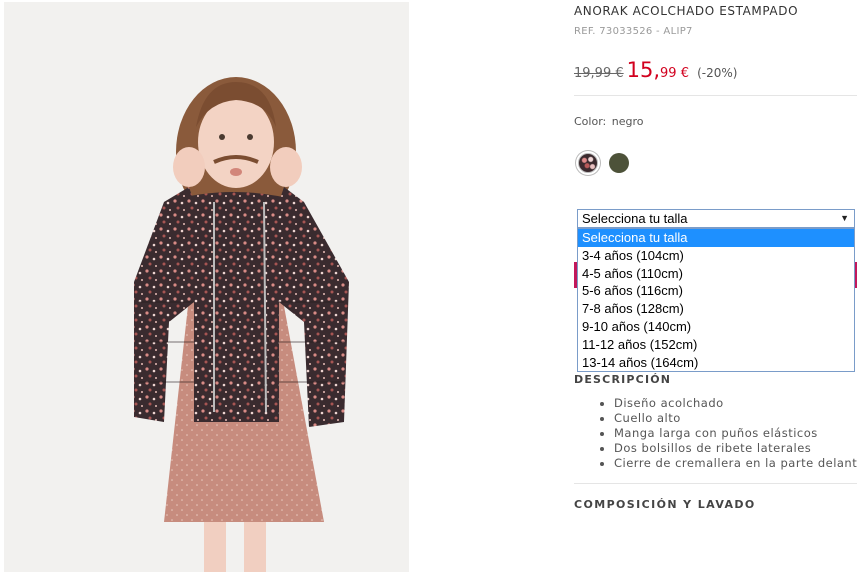  What do you see at coordinates (590, 121) in the screenshot?
I see `color-label-text: Color:` at bounding box center [590, 121].